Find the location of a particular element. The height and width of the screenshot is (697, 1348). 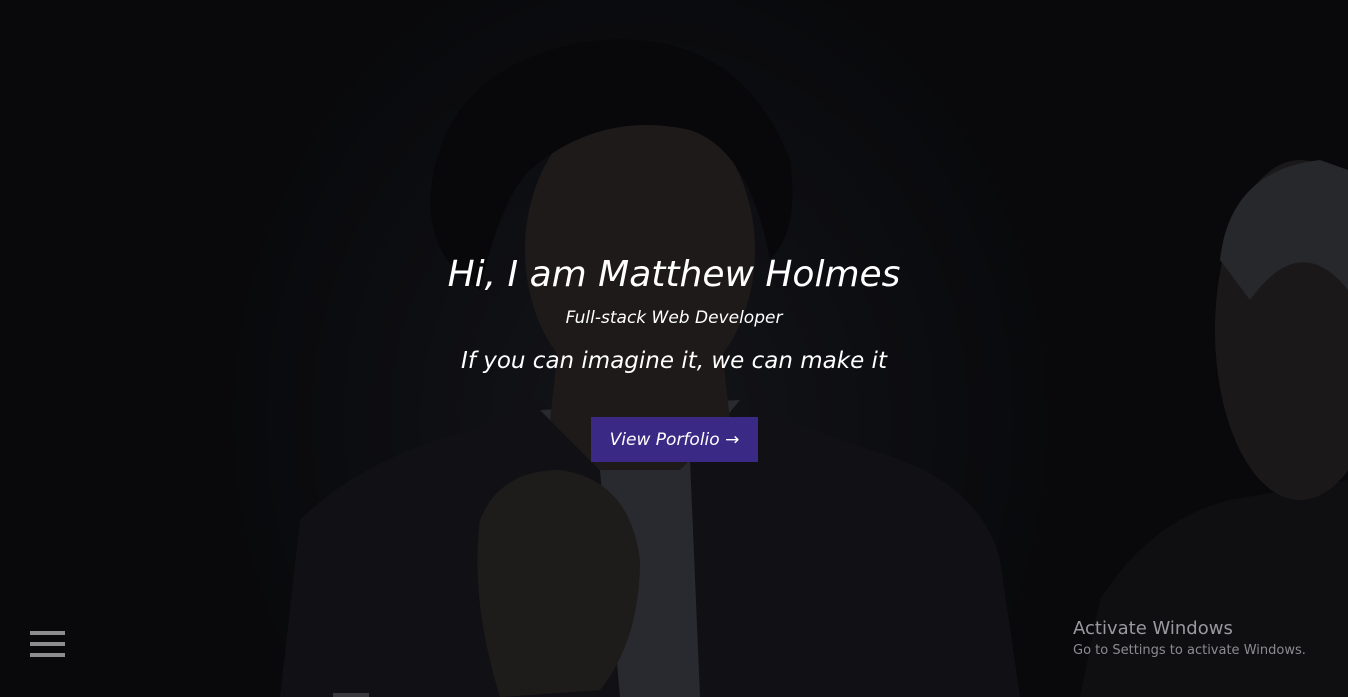

watermark-title: Activate Windows is located at coordinates (1153, 628).